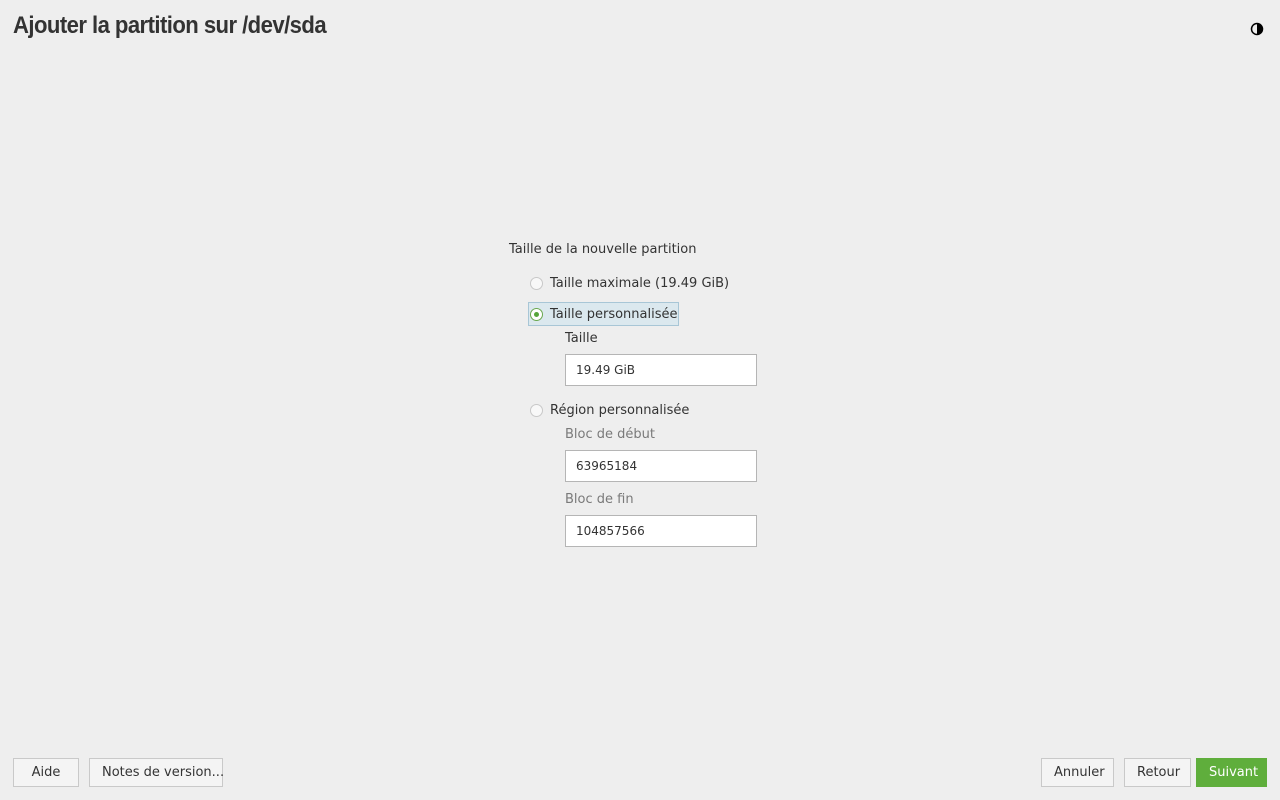 The width and height of the screenshot is (1280, 800). I want to click on max-size-radio: Taille maximale (19.49 GiB), so click(629, 283).